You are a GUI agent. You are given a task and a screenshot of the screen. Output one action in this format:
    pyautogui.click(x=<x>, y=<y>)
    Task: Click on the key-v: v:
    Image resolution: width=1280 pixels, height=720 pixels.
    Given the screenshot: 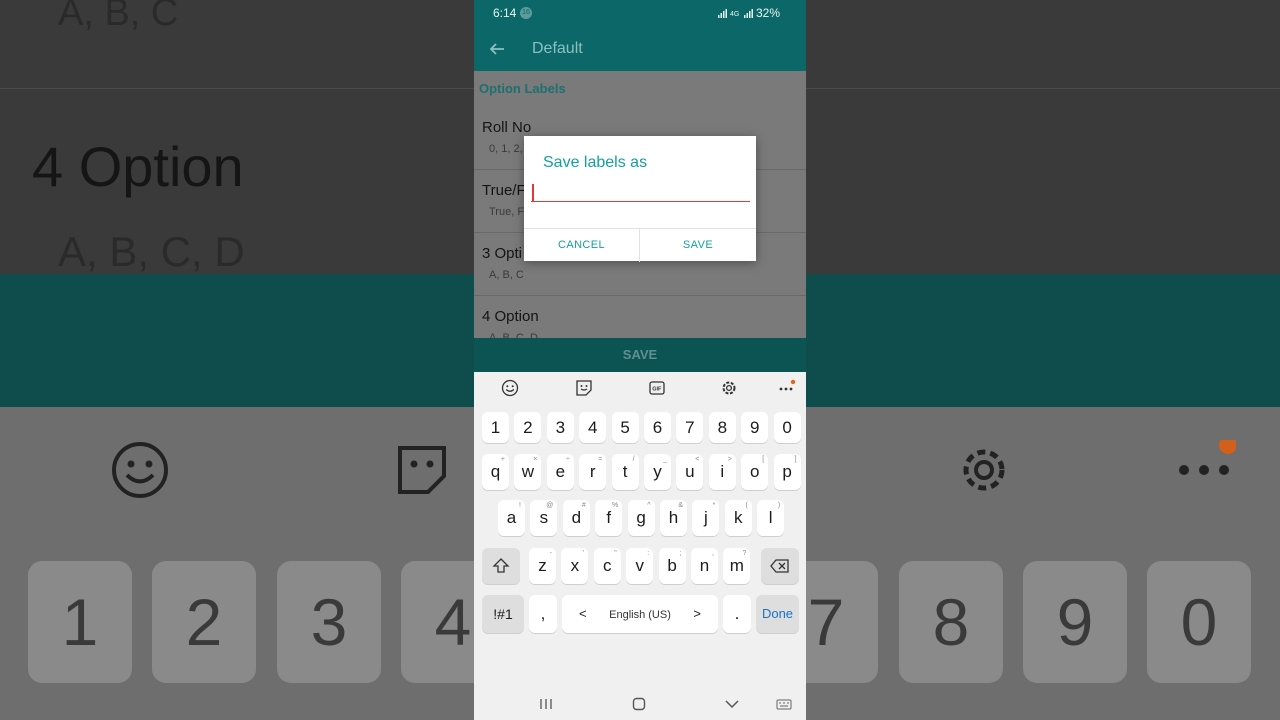 What is the action you would take?
    pyautogui.click(x=640, y=566)
    